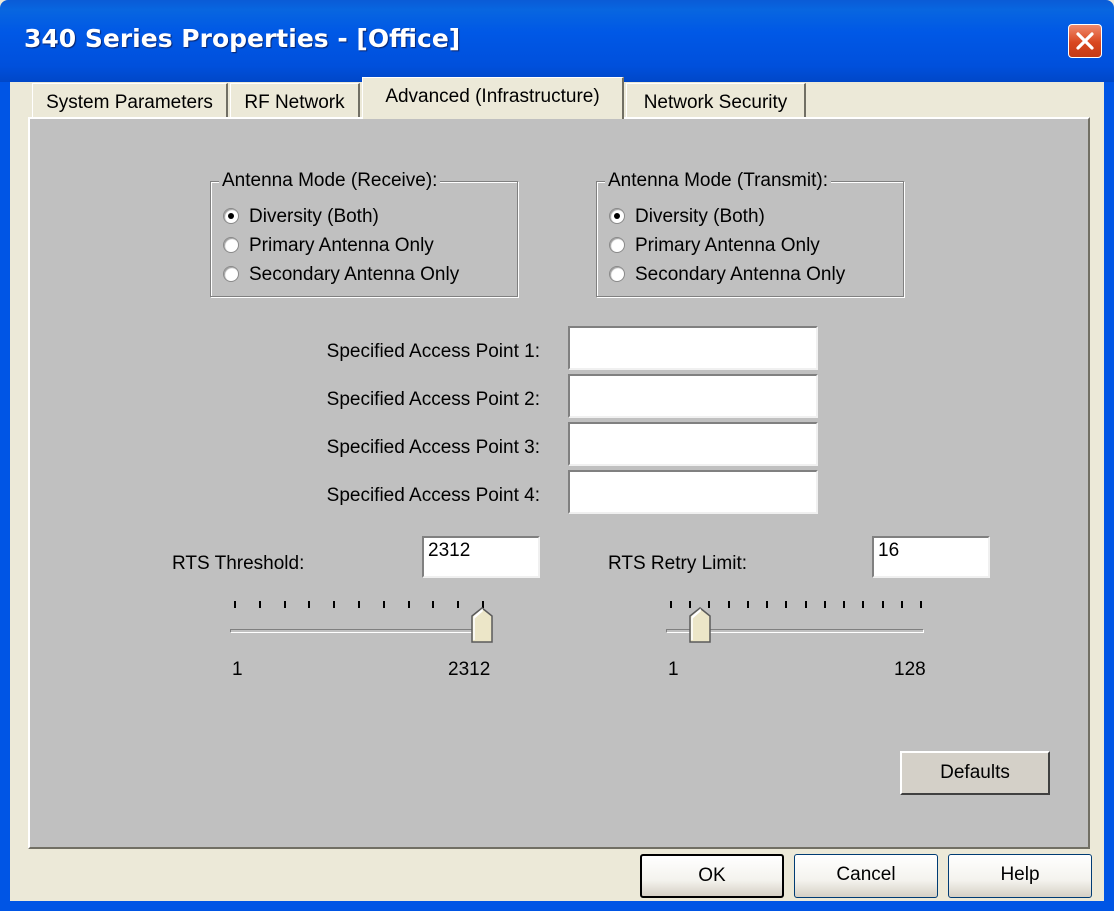  What do you see at coordinates (557, 41) in the screenshot?
I see `title-bar: 340 Series Properties - [Office]` at bounding box center [557, 41].